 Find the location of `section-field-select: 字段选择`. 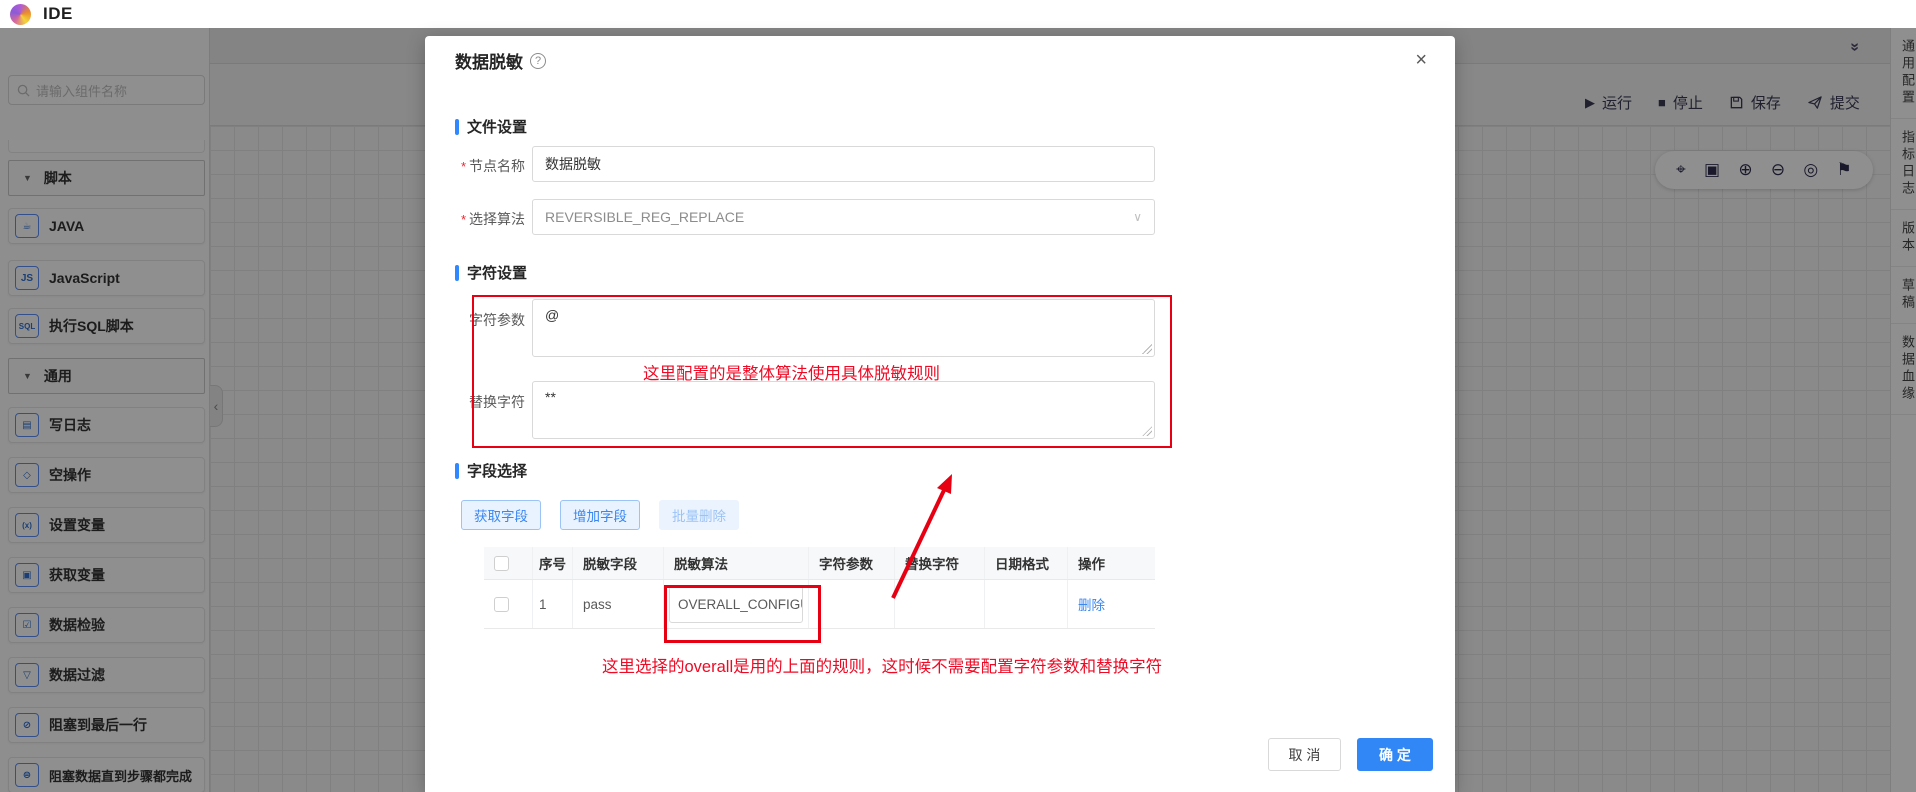

section-field-select: 字段选择 is located at coordinates (491, 470).